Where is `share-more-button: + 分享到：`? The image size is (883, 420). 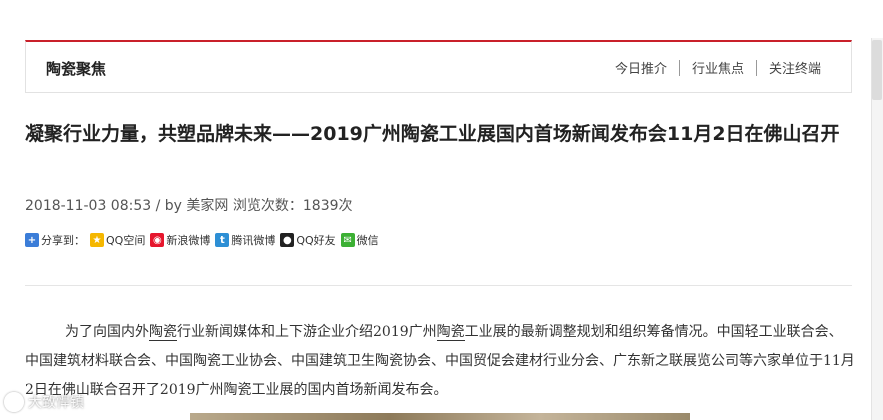
share-more-button: + 分享到： is located at coordinates (55, 240).